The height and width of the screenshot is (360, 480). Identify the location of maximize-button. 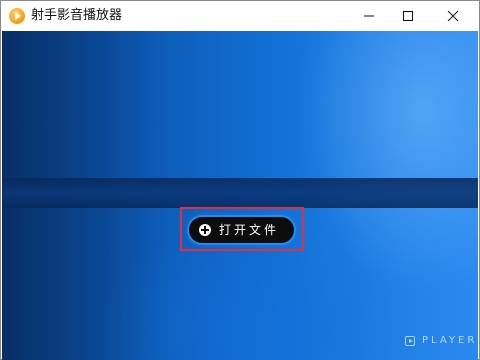
(408, 16).